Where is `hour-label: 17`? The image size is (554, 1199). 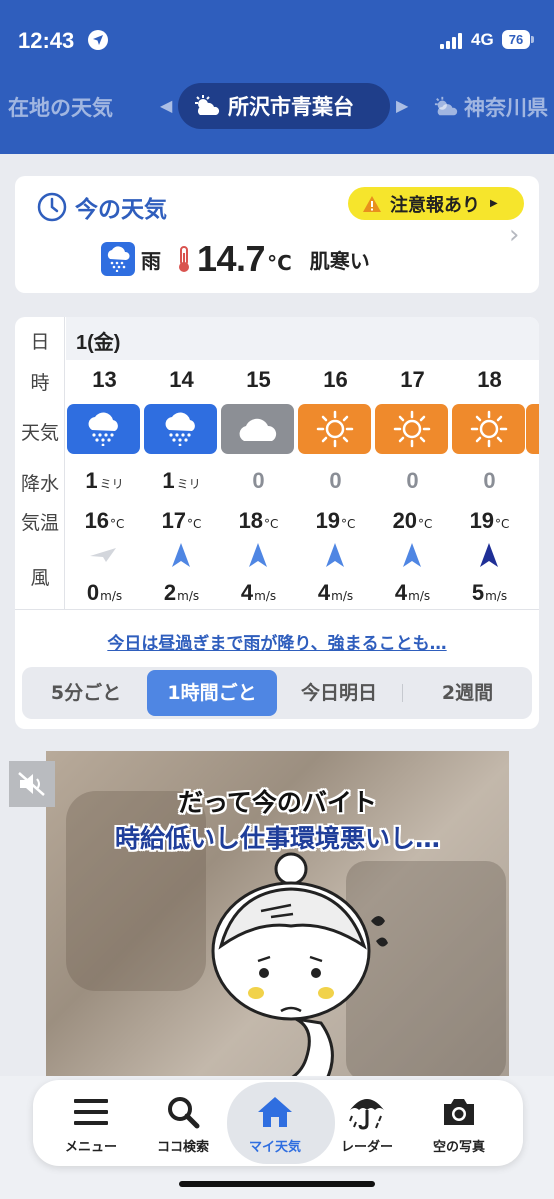 hour-label: 17 is located at coordinates (412, 379).